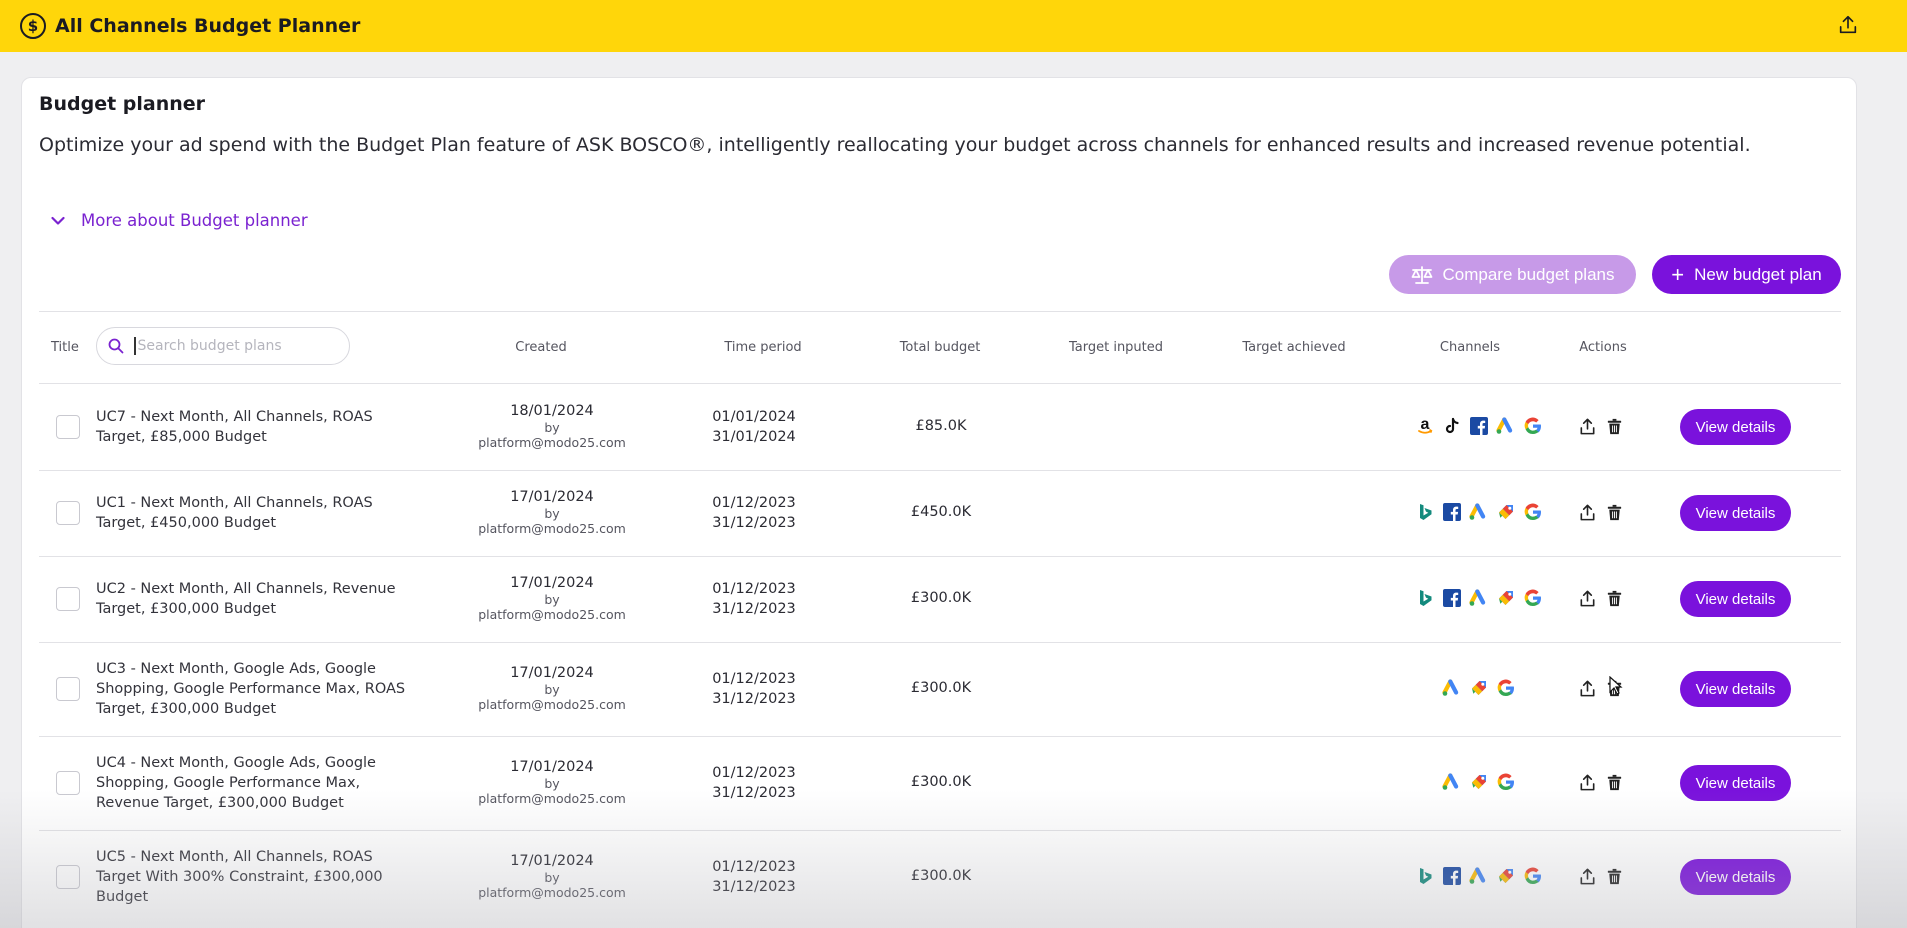 Image resolution: width=1907 pixels, height=928 pixels. I want to click on period-end: 31/01/2024, so click(754, 437).